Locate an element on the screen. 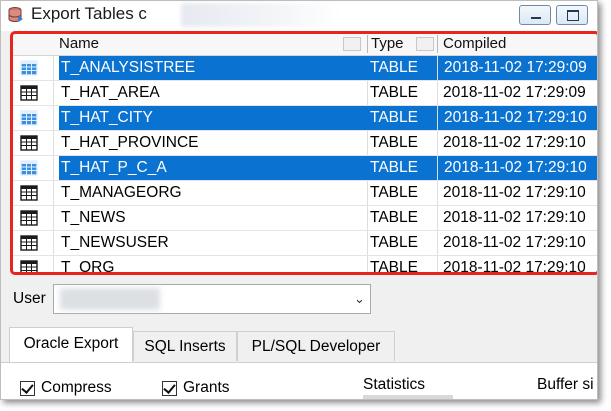 The image size is (611, 411). tab-sql-inserts: SQL Inserts is located at coordinates (185, 346).